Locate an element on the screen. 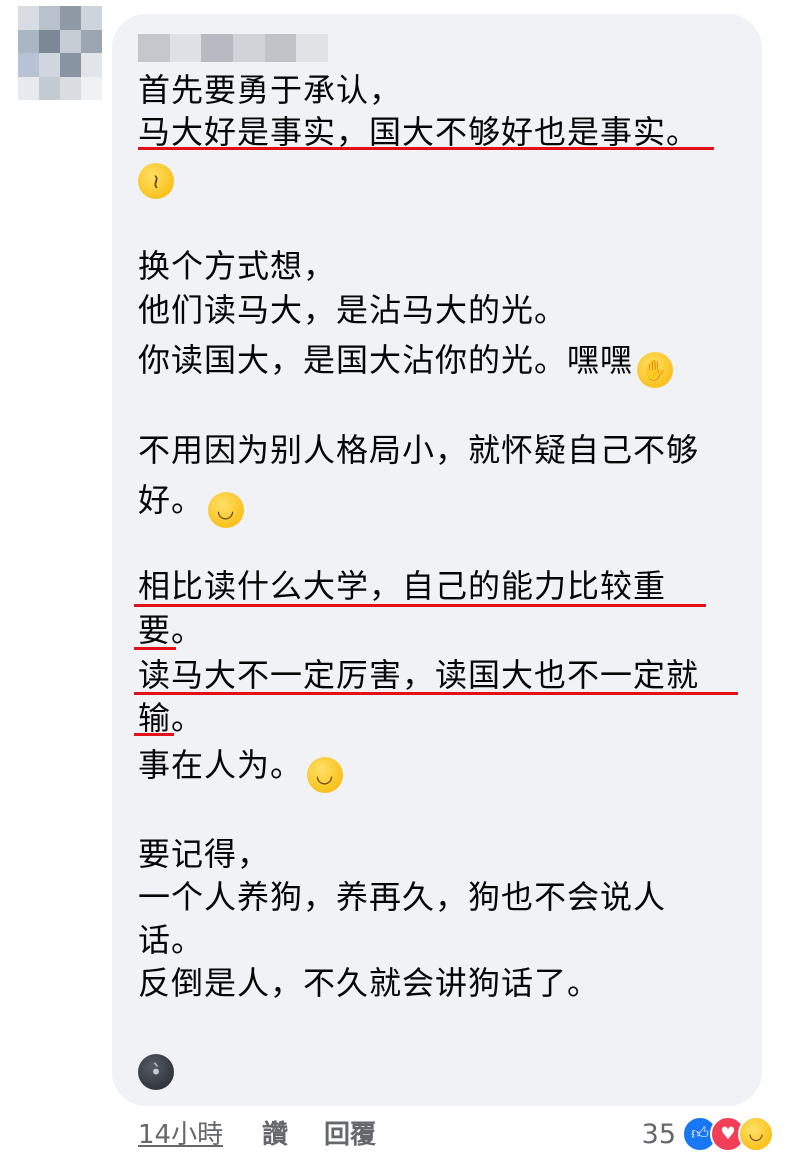  like-button: 讚 is located at coordinates (275, 1135).